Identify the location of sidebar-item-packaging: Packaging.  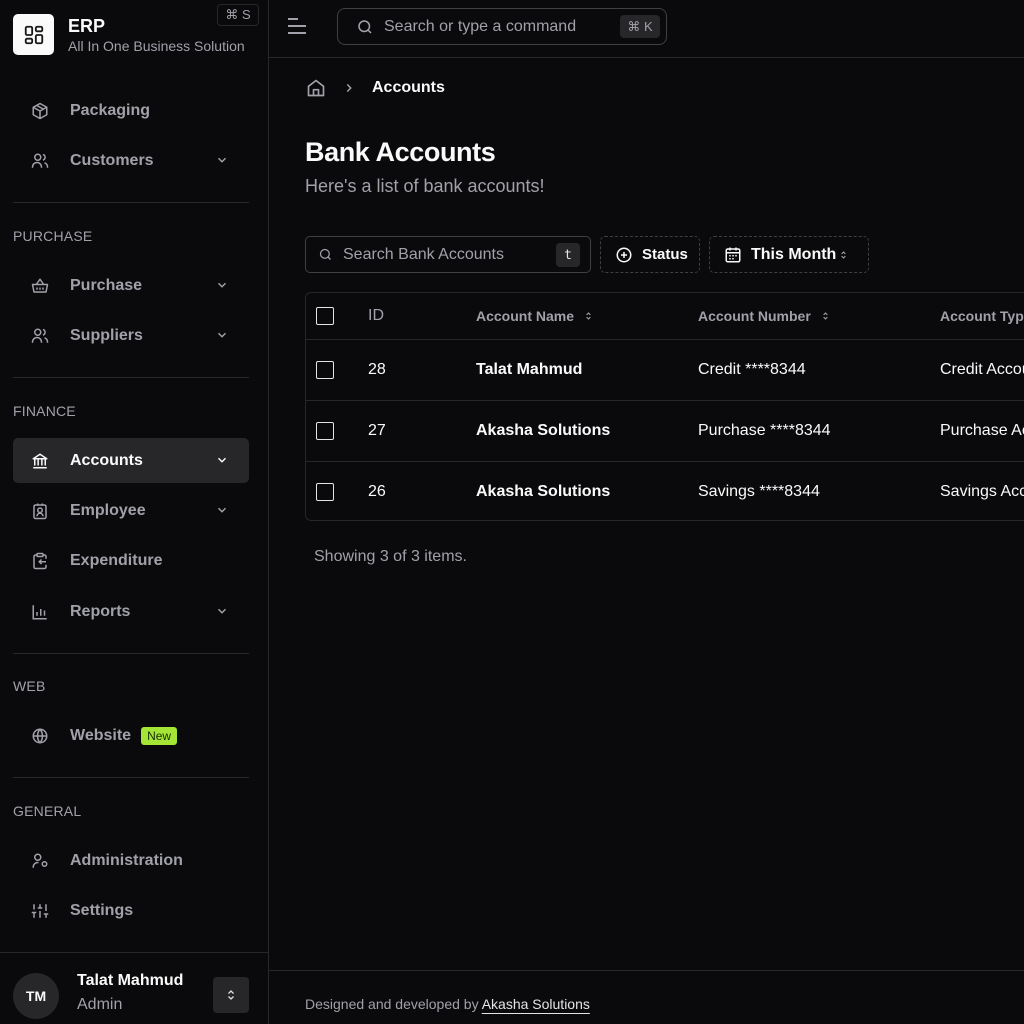
(131, 110).